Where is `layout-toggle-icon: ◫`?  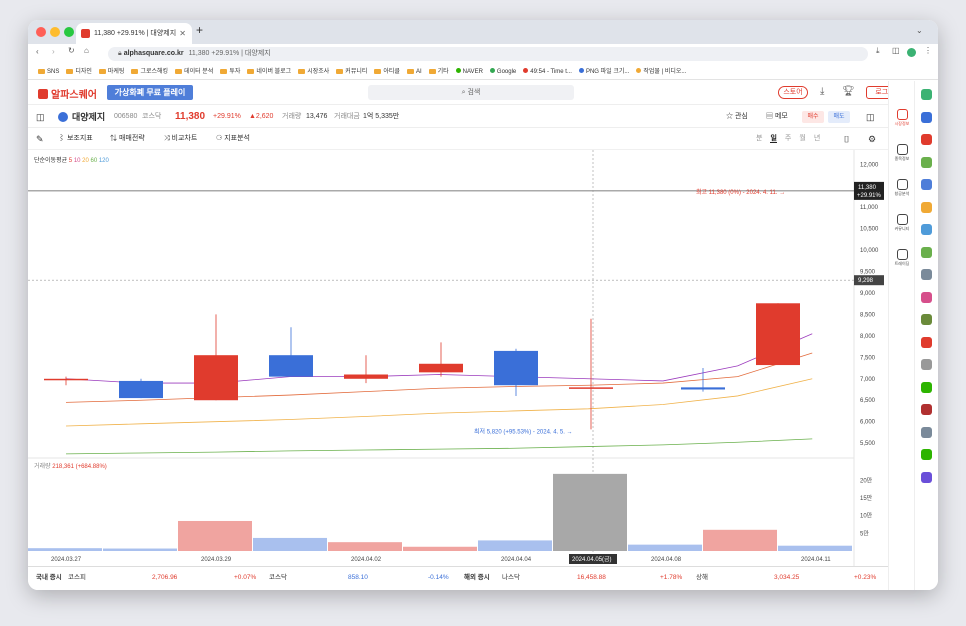
layout-toggle-icon: ◫ is located at coordinates (870, 117).